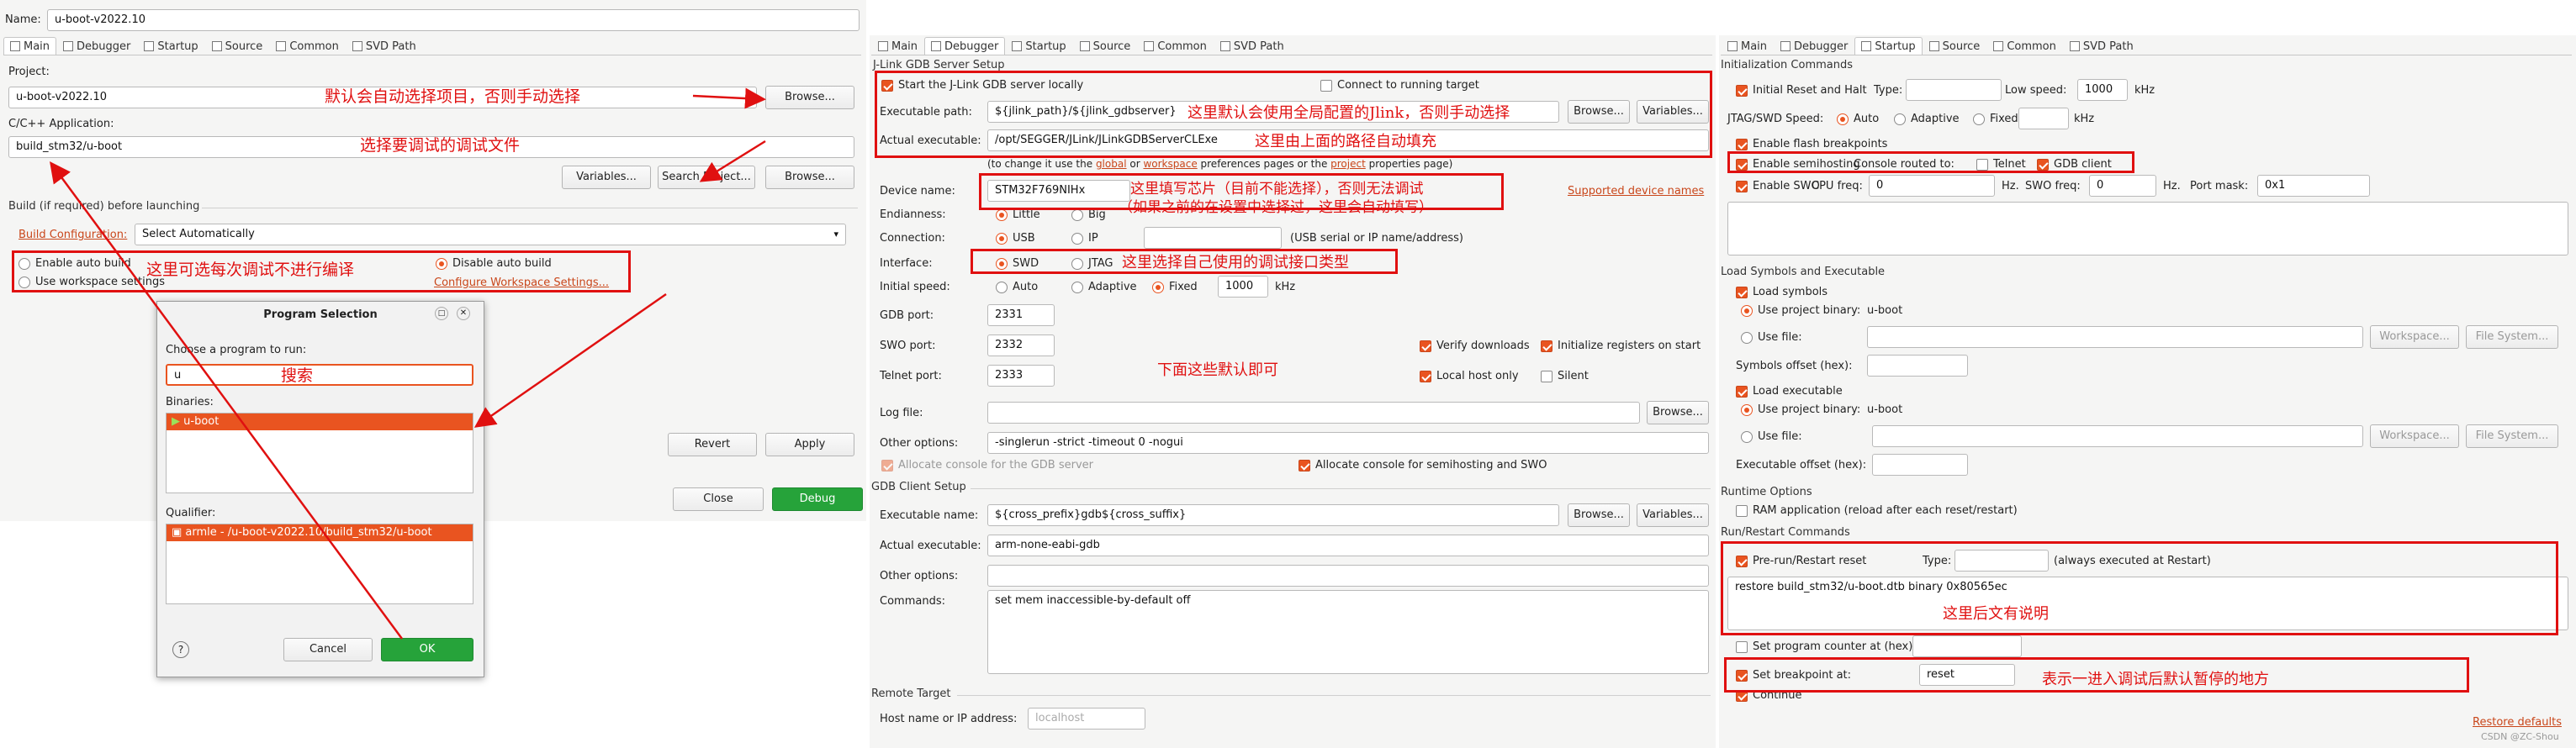 The height and width of the screenshot is (748, 2576). Describe the element at coordinates (987, 465) in the screenshot. I see `alloc-gdb-console-checkbox: Allocate console for the GDB server` at that location.